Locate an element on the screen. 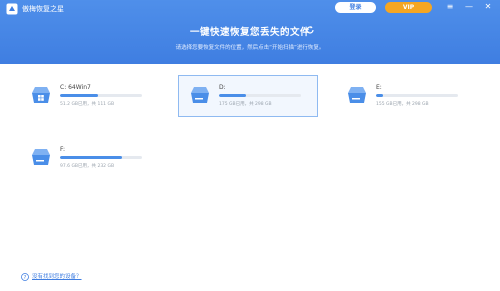 This screenshot has height=291, width=500. minimize-icon: — is located at coordinates (469, 7).